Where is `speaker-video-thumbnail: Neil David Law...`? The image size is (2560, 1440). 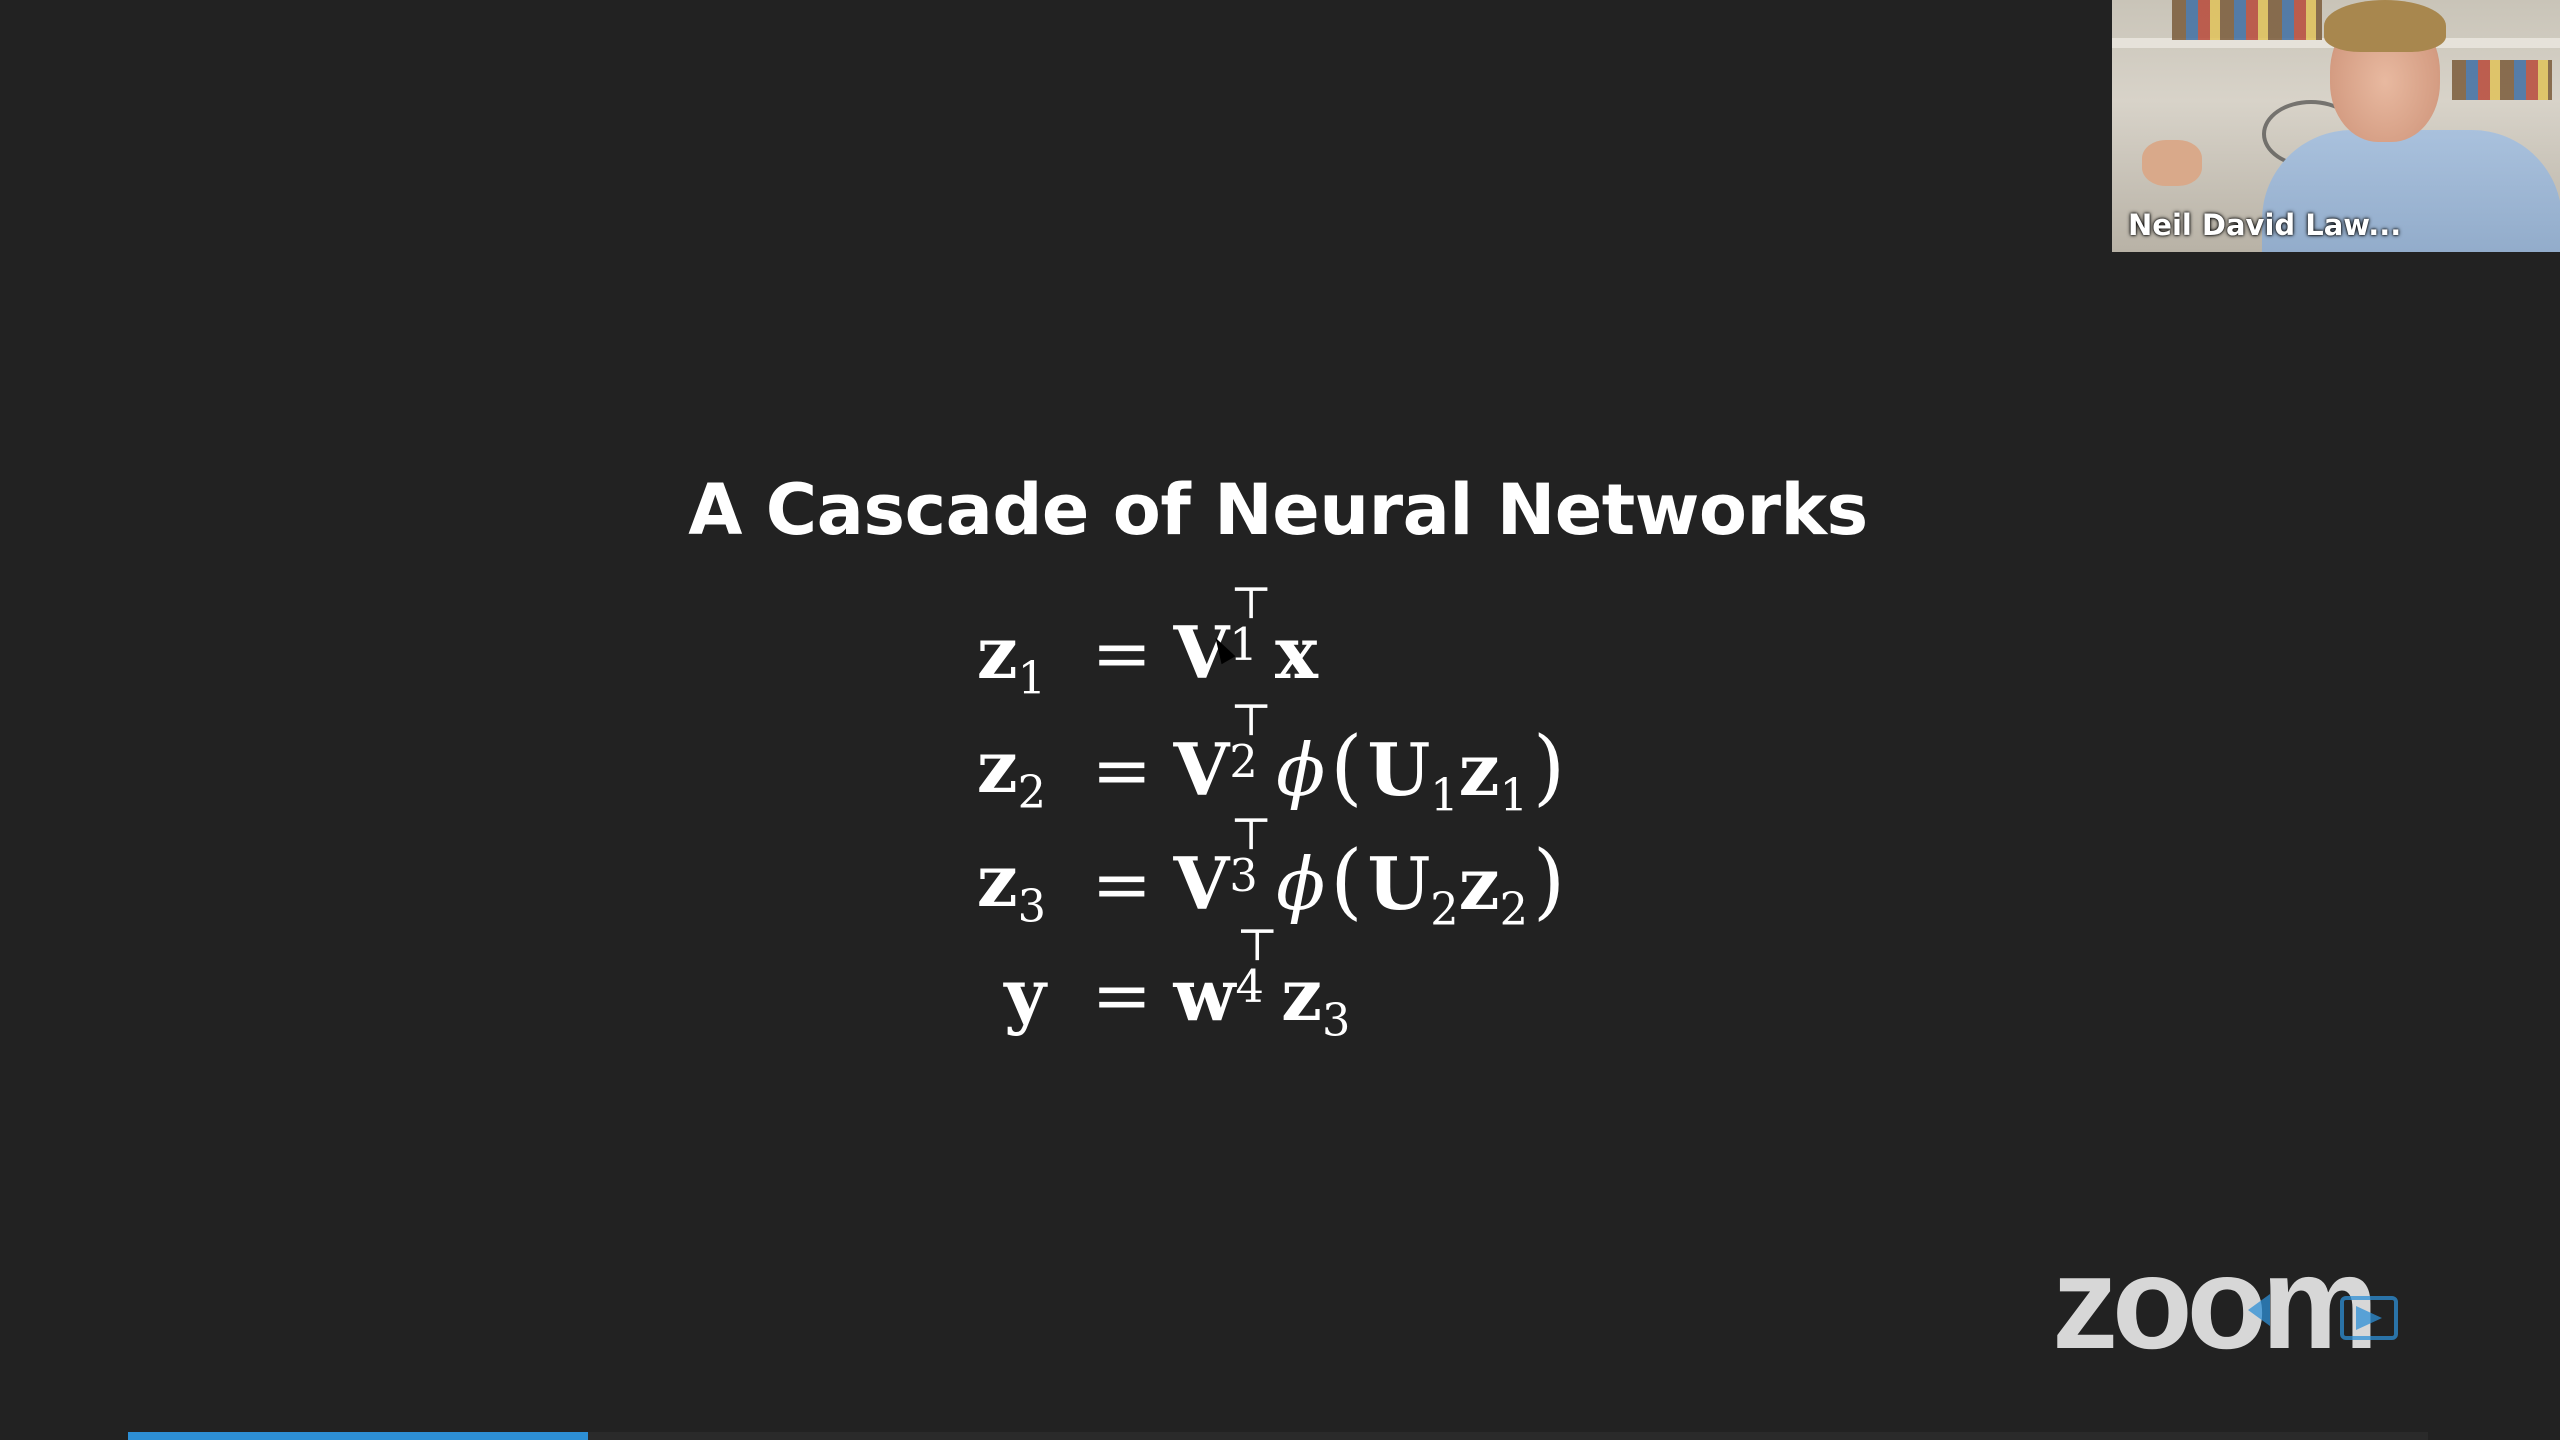
speaker-video-thumbnail: Neil David Law... is located at coordinates (2336, 126).